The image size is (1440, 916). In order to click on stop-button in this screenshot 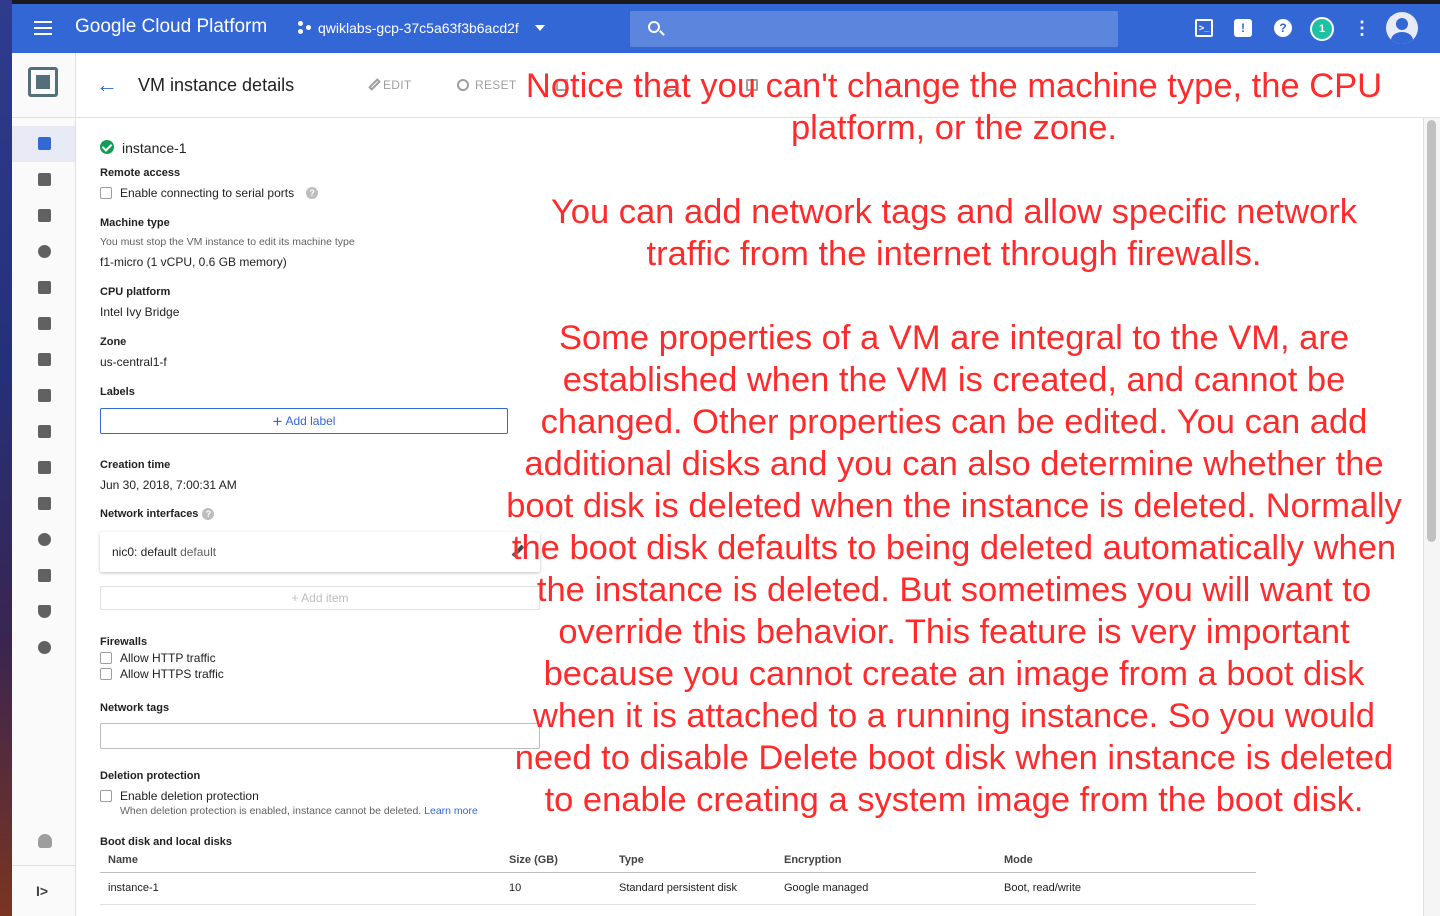, I will do `click(675, 85)`.